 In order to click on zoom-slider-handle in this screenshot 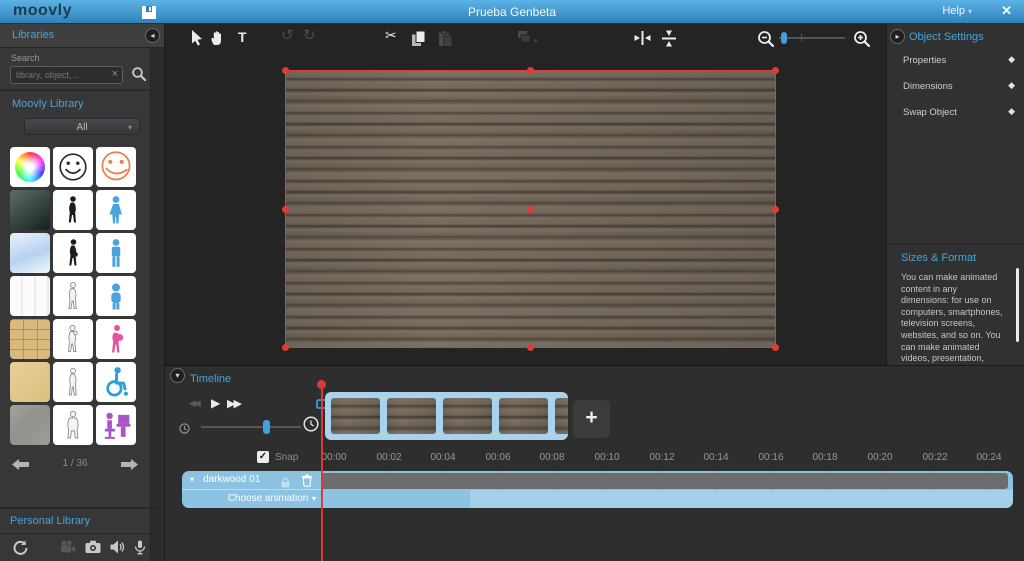, I will do `click(784, 38)`.